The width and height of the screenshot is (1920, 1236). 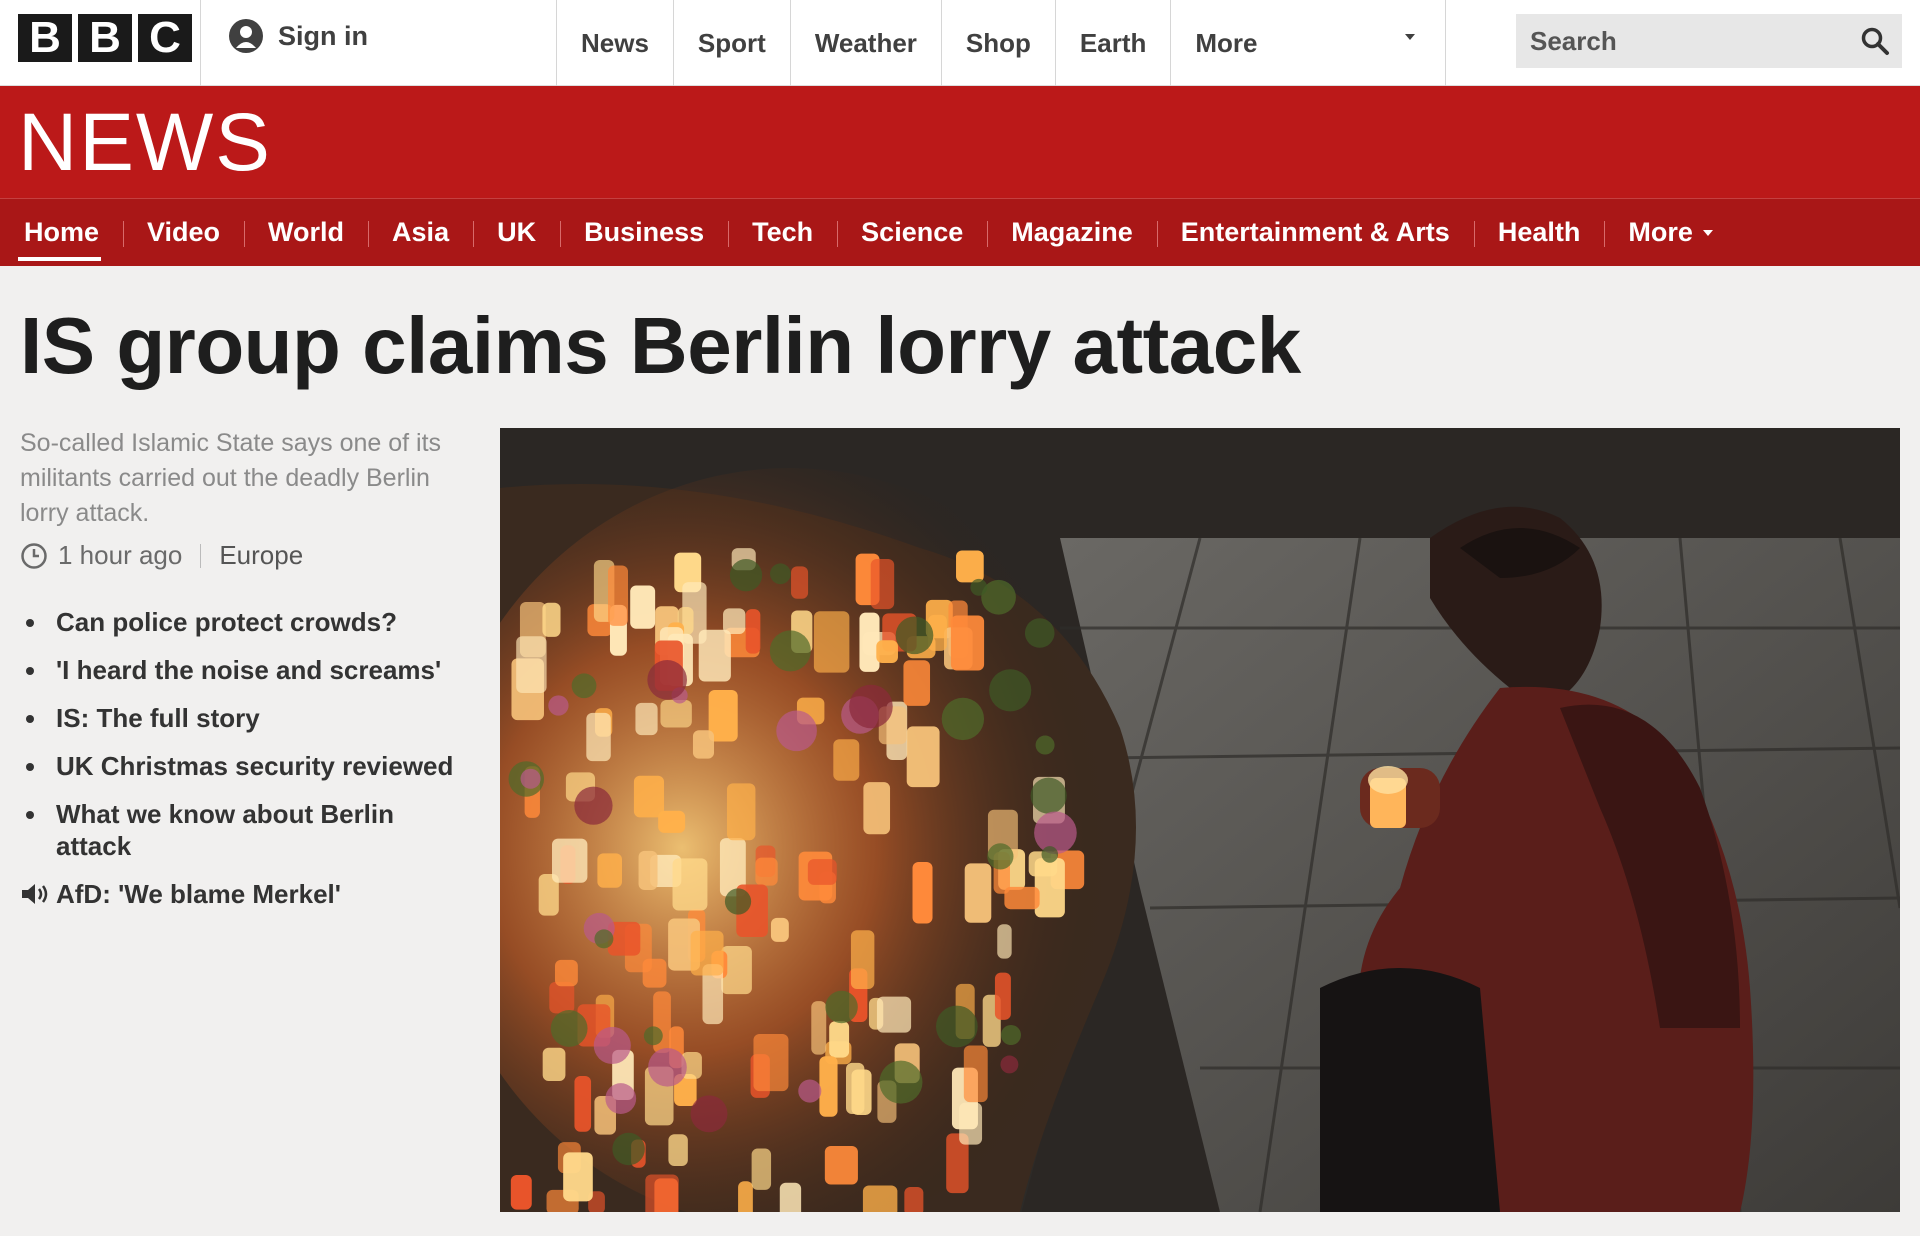 I want to click on top-nav-earth: Earth, so click(x=1112, y=43).